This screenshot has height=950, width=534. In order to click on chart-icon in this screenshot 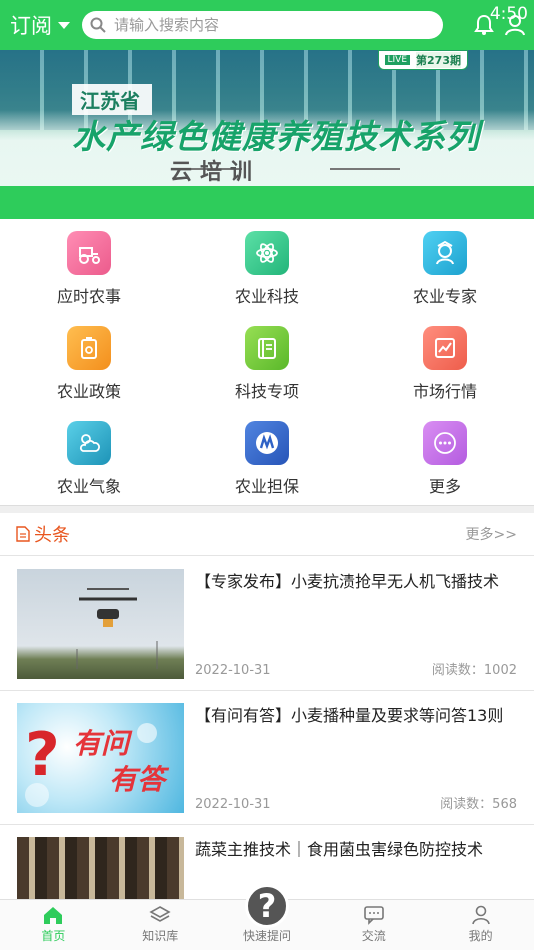, I will do `click(445, 348)`.